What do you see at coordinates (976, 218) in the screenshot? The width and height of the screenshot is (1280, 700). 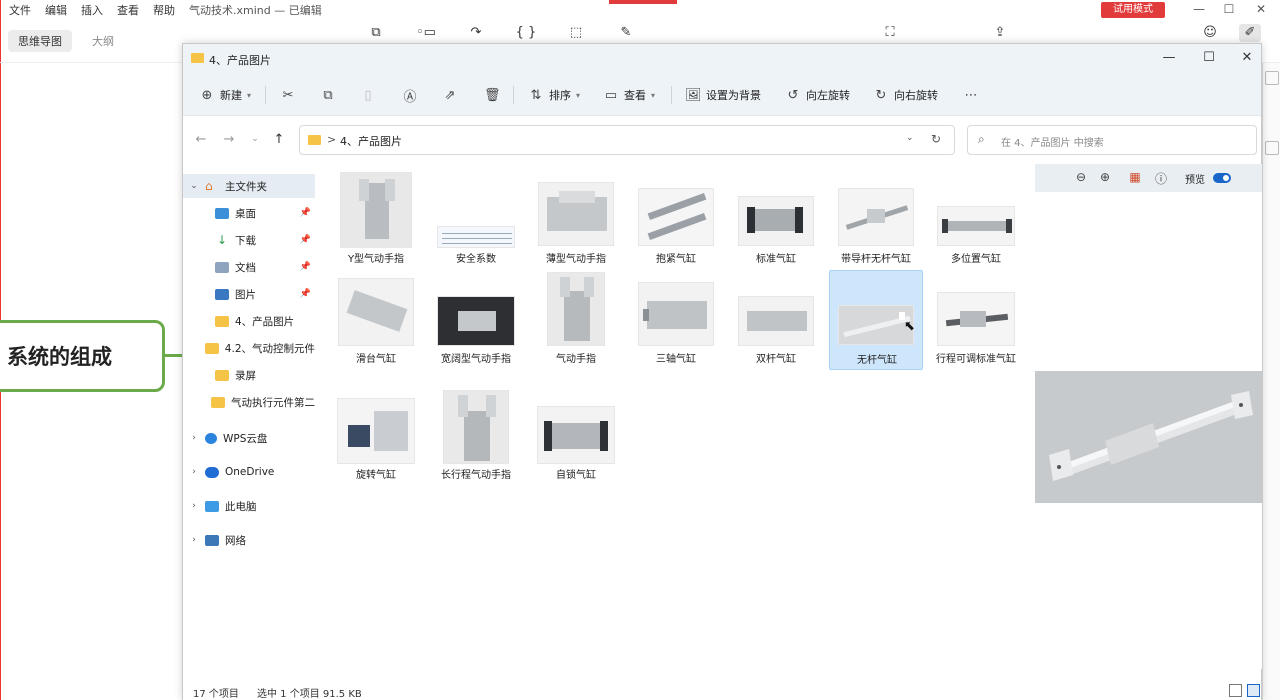 I see `file-item: 多位置气缸` at bounding box center [976, 218].